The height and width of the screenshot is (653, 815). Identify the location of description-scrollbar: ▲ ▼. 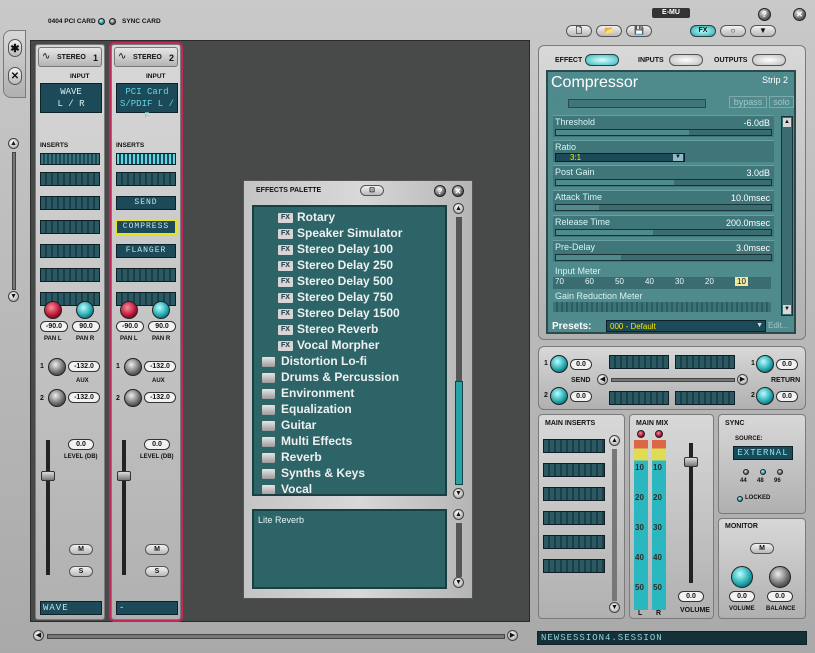
(459, 550).